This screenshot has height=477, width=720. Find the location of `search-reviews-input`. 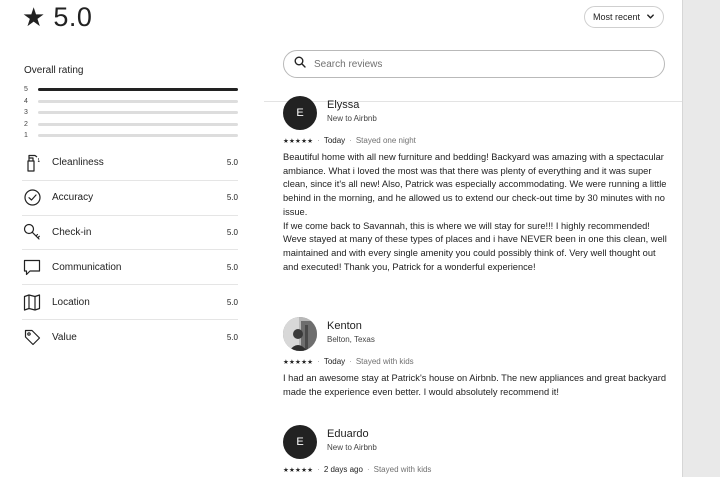

search-reviews-input is located at coordinates (474, 64).